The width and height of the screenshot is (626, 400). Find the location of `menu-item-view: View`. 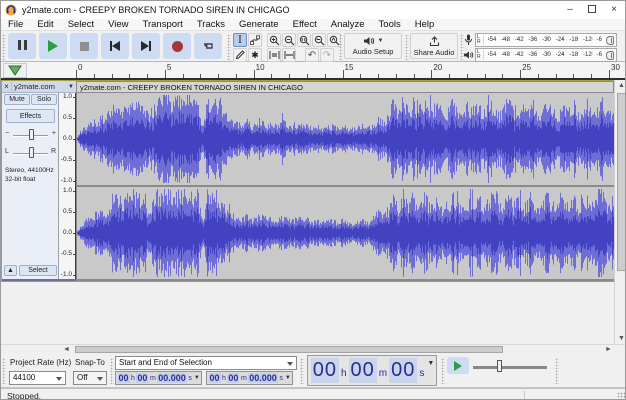

menu-item-view: View is located at coordinates (118, 24).